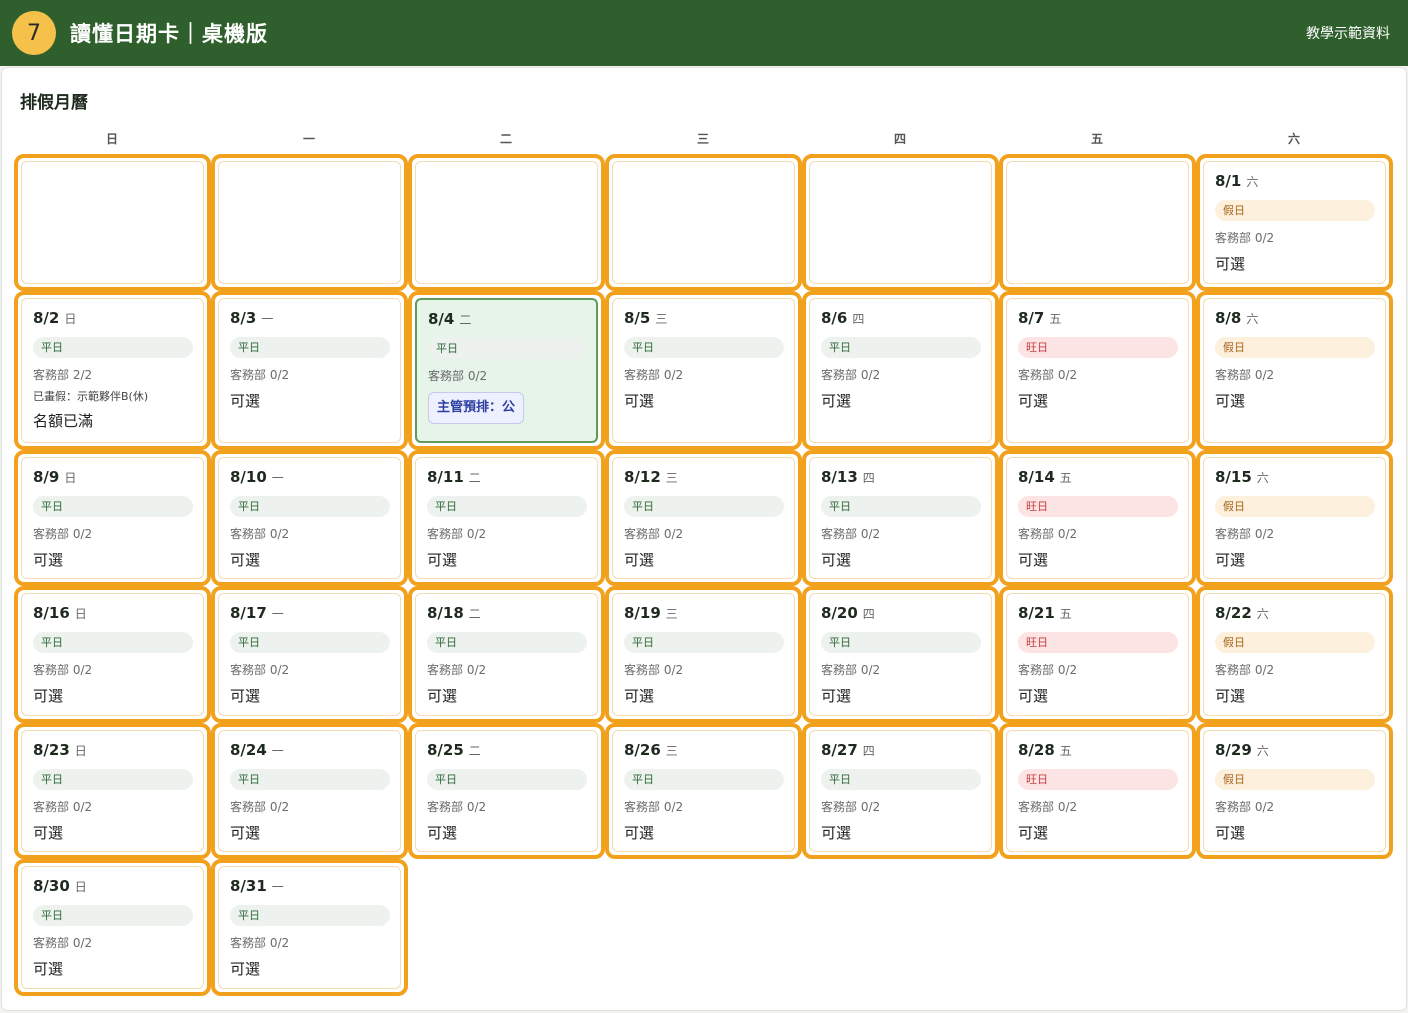 This screenshot has width=1408, height=1013. Describe the element at coordinates (63, 375) in the screenshot. I see `department-quota: 客務部 2/2` at that location.